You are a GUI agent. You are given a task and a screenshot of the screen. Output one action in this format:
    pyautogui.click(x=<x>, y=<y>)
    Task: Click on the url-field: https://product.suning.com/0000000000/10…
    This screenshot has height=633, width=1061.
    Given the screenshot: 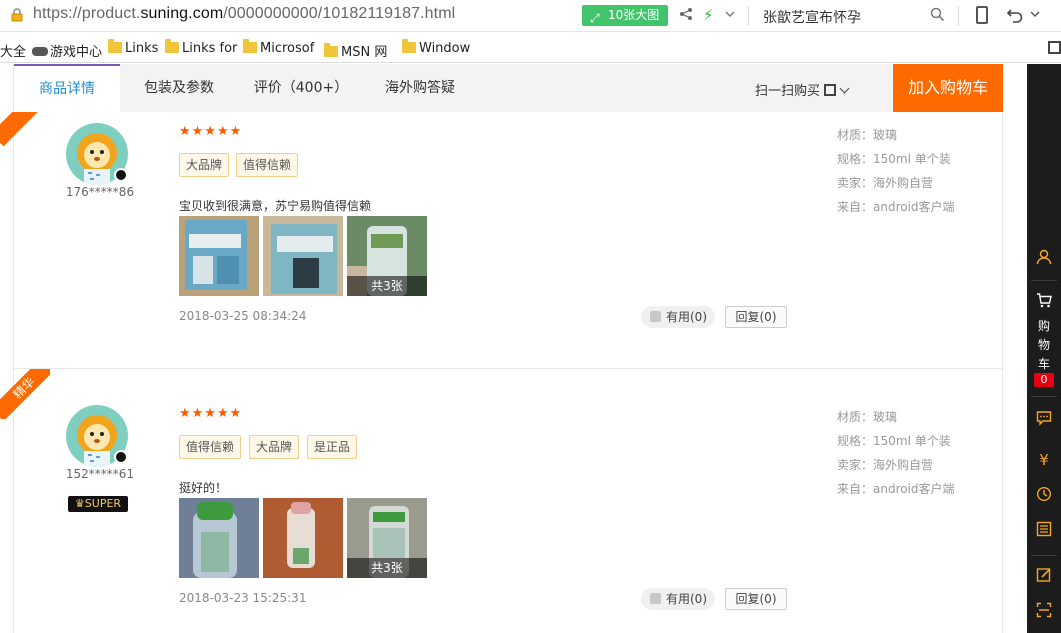 What is the action you would take?
    pyautogui.click(x=244, y=14)
    